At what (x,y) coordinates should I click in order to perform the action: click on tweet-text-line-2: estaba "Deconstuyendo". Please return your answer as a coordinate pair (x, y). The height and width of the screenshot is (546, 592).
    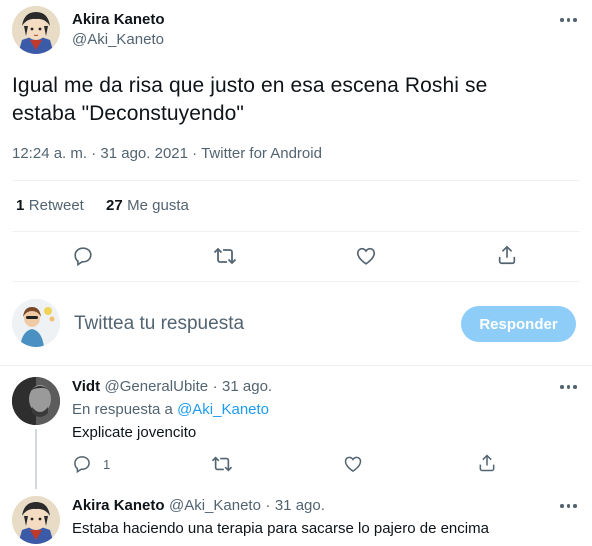
    Looking at the image, I should click on (128, 113).